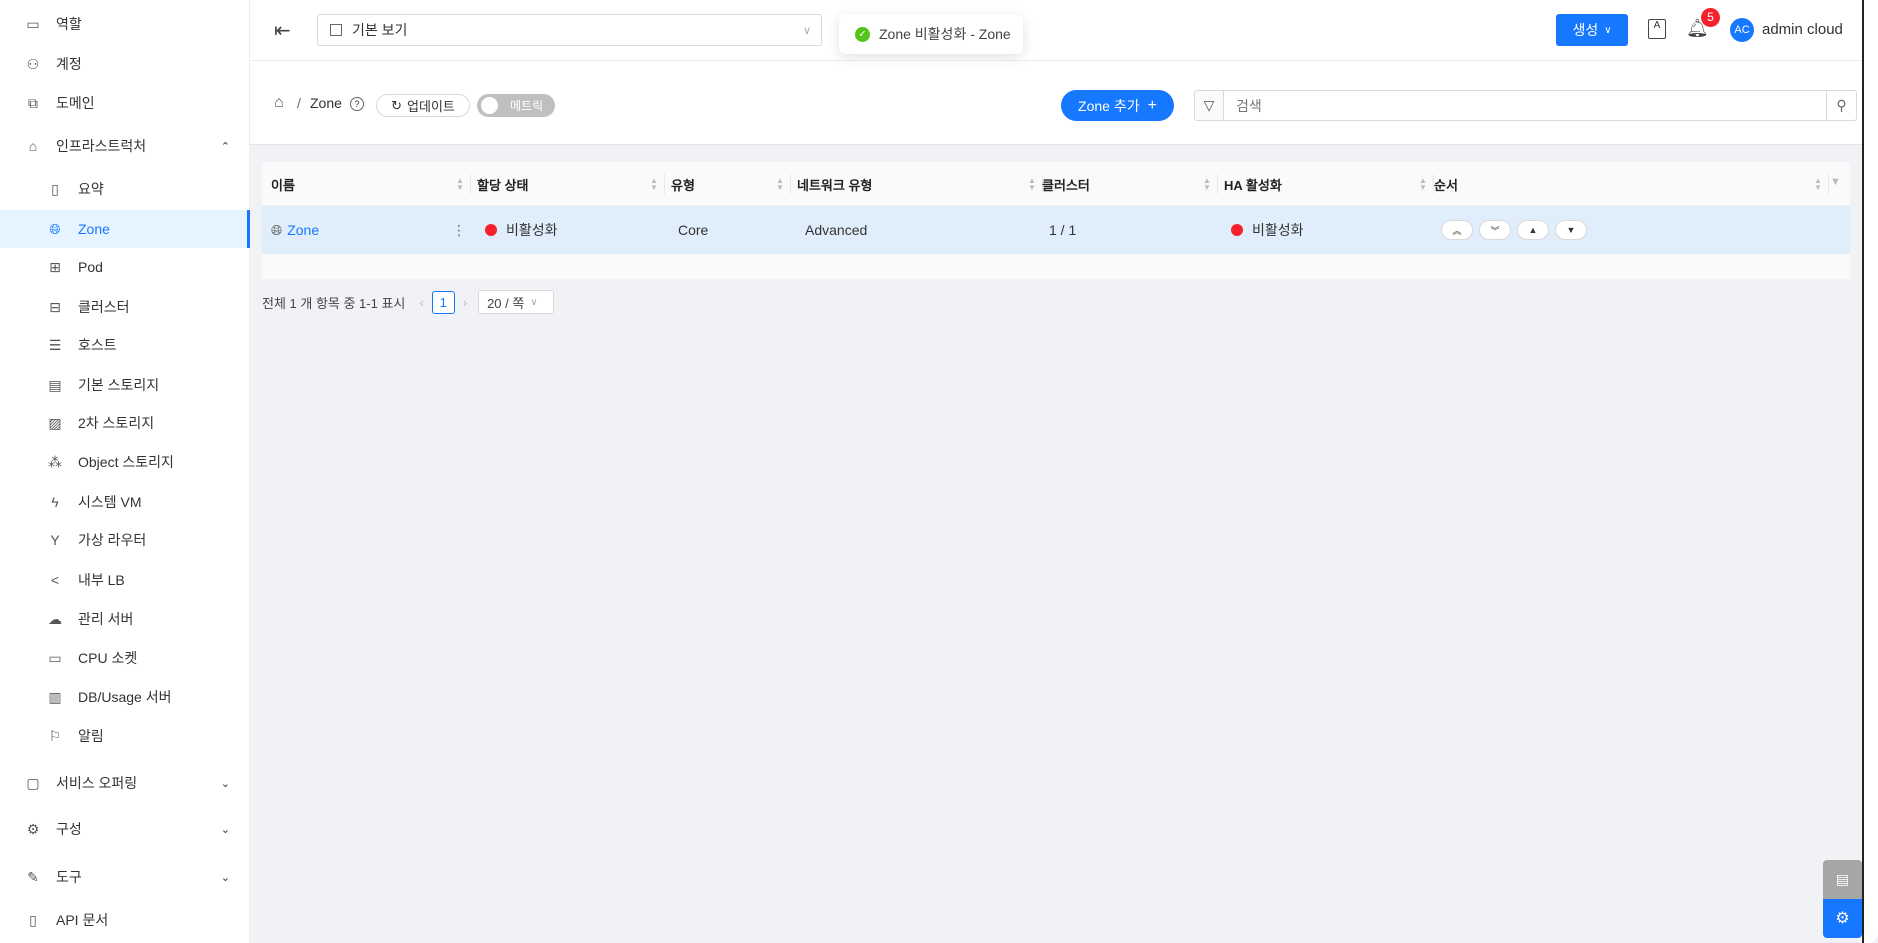 This screenshot has height=943, width=1878. Describe the element at coordinates (459, 230) in the screenshot. I see `row-actions-menu-icon: ⋮` at that location.